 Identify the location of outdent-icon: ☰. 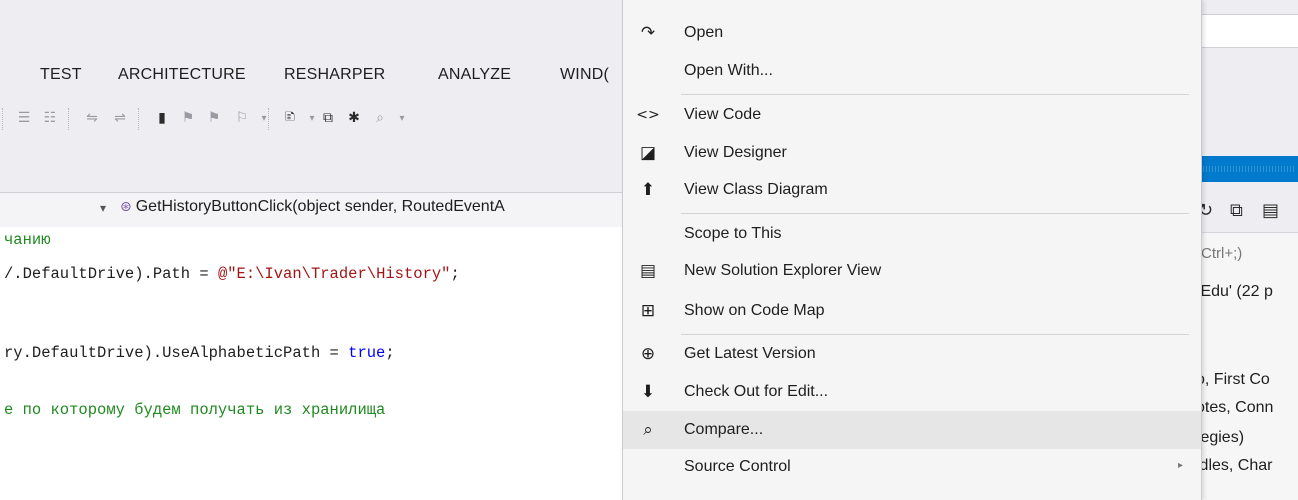
(24, 118).